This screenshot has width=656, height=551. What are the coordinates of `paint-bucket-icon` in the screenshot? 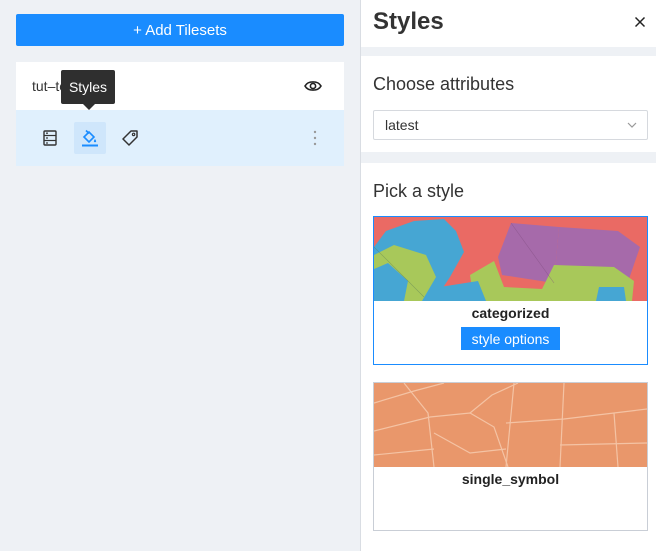 It's located at (90, 138).